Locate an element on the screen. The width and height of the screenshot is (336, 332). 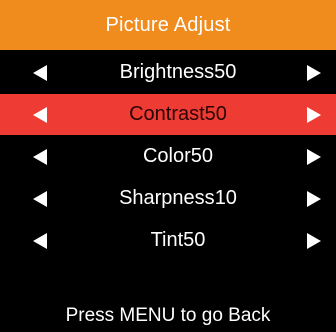
menu-item-label: Contrast is located at coordinates (167, 114).